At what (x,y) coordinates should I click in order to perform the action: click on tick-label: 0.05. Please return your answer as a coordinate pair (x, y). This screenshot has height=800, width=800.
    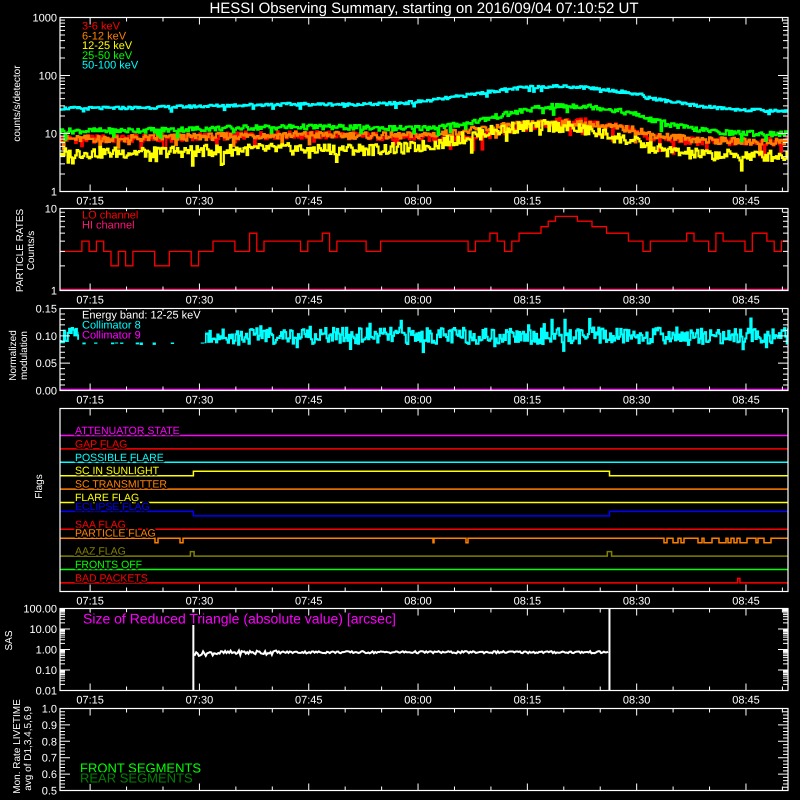
    Looking at the image, I should click on (46, 364).